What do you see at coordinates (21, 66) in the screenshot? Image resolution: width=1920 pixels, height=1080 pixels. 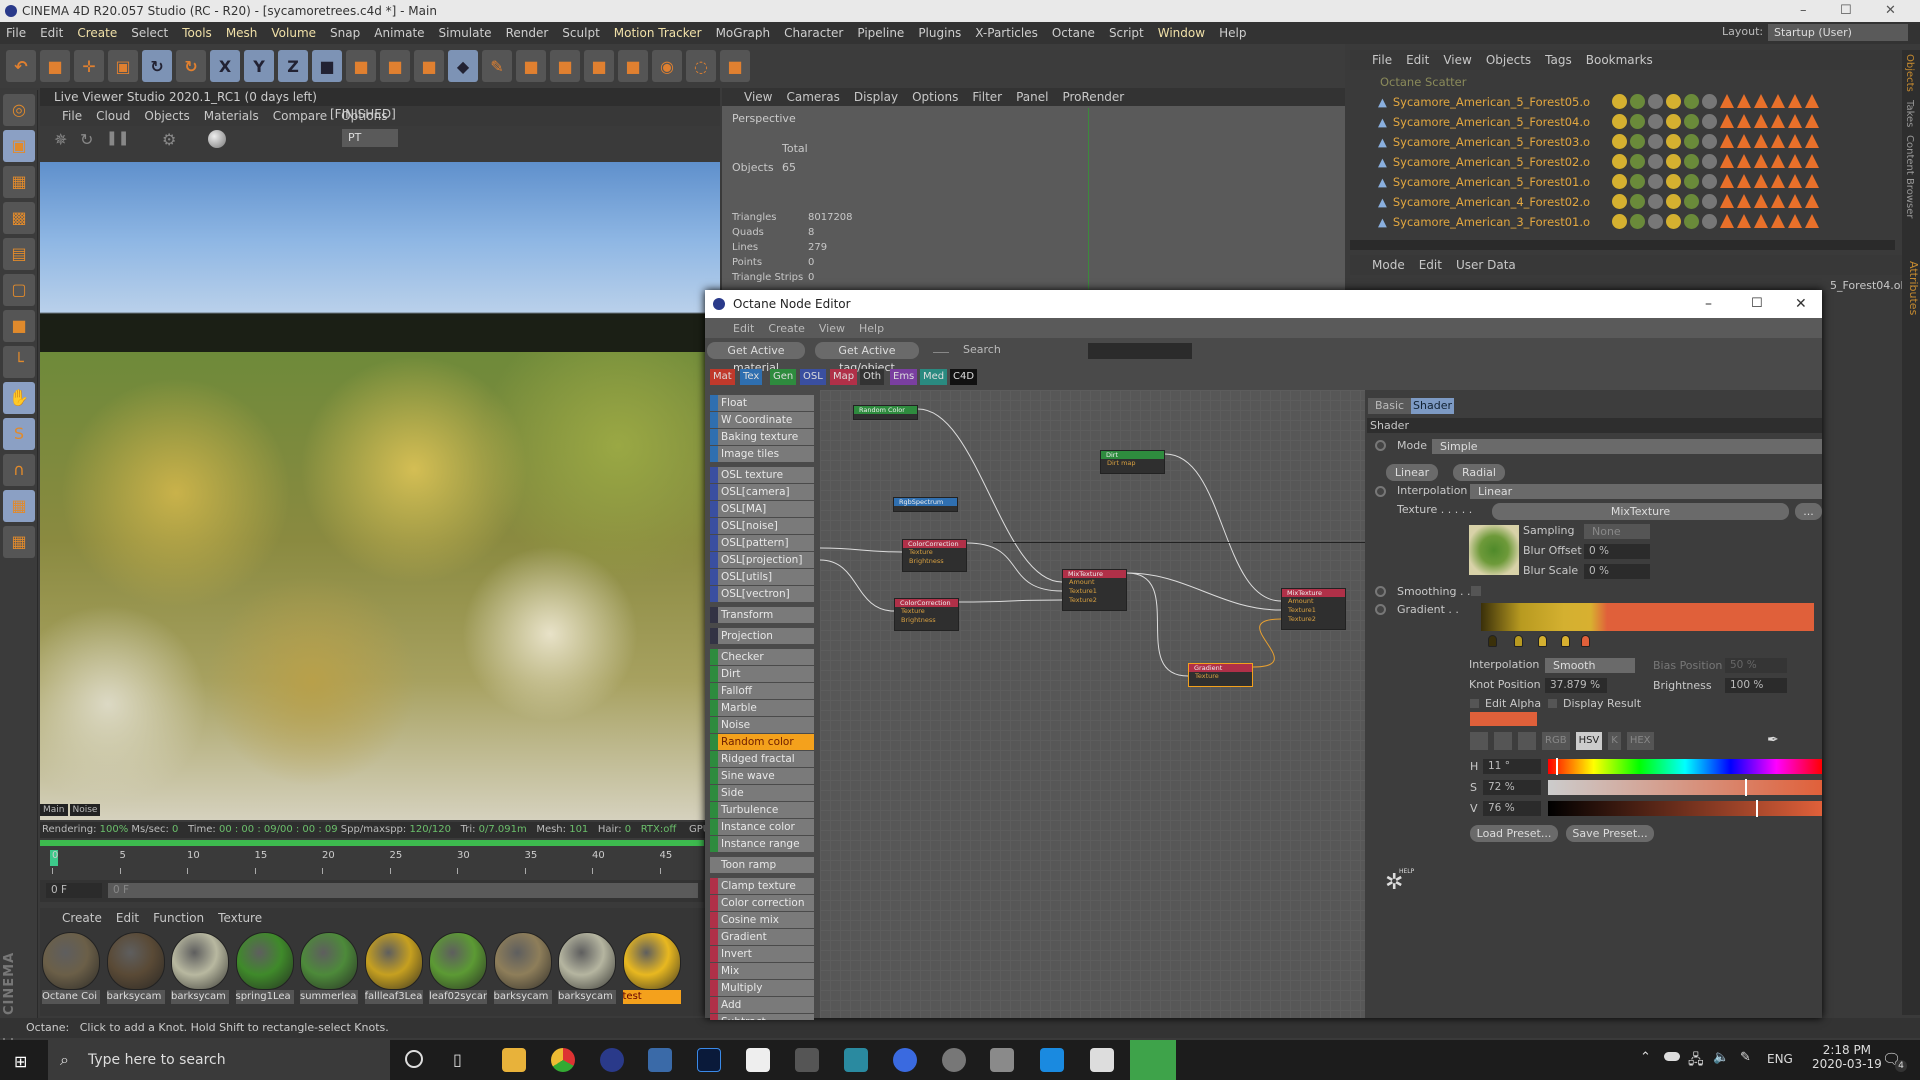 I see `undo-icon: ↶` at bounding box center [21, 66].